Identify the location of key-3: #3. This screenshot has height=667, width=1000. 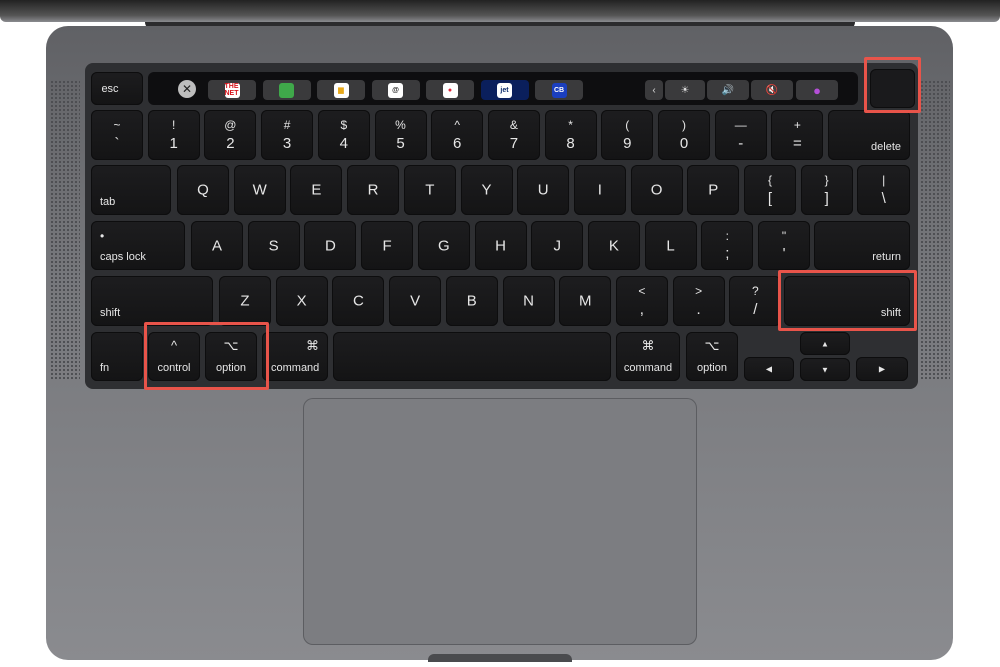
(287, 135).